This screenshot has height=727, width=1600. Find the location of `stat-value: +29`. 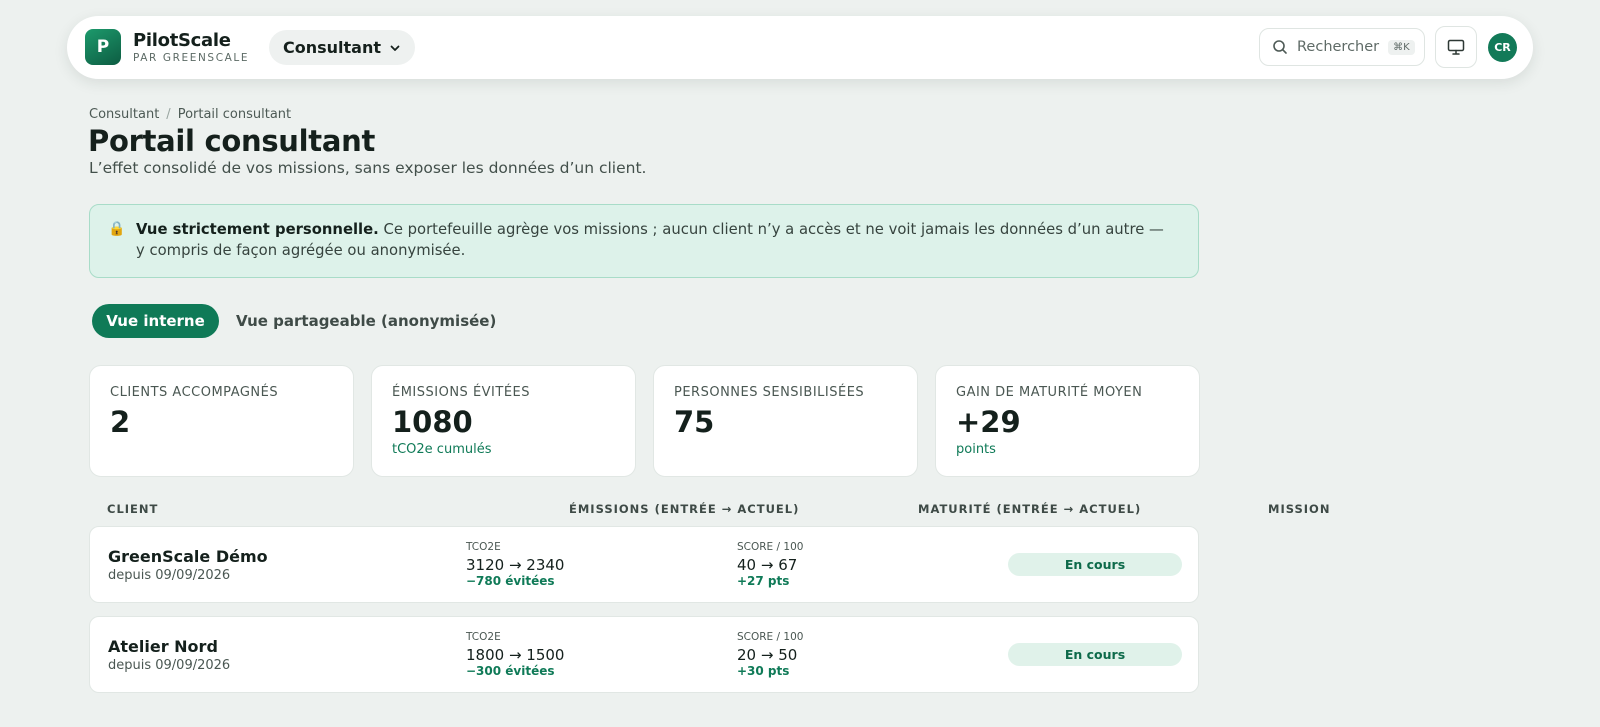

stat-value: +29 is located at coordinates (988, 422).